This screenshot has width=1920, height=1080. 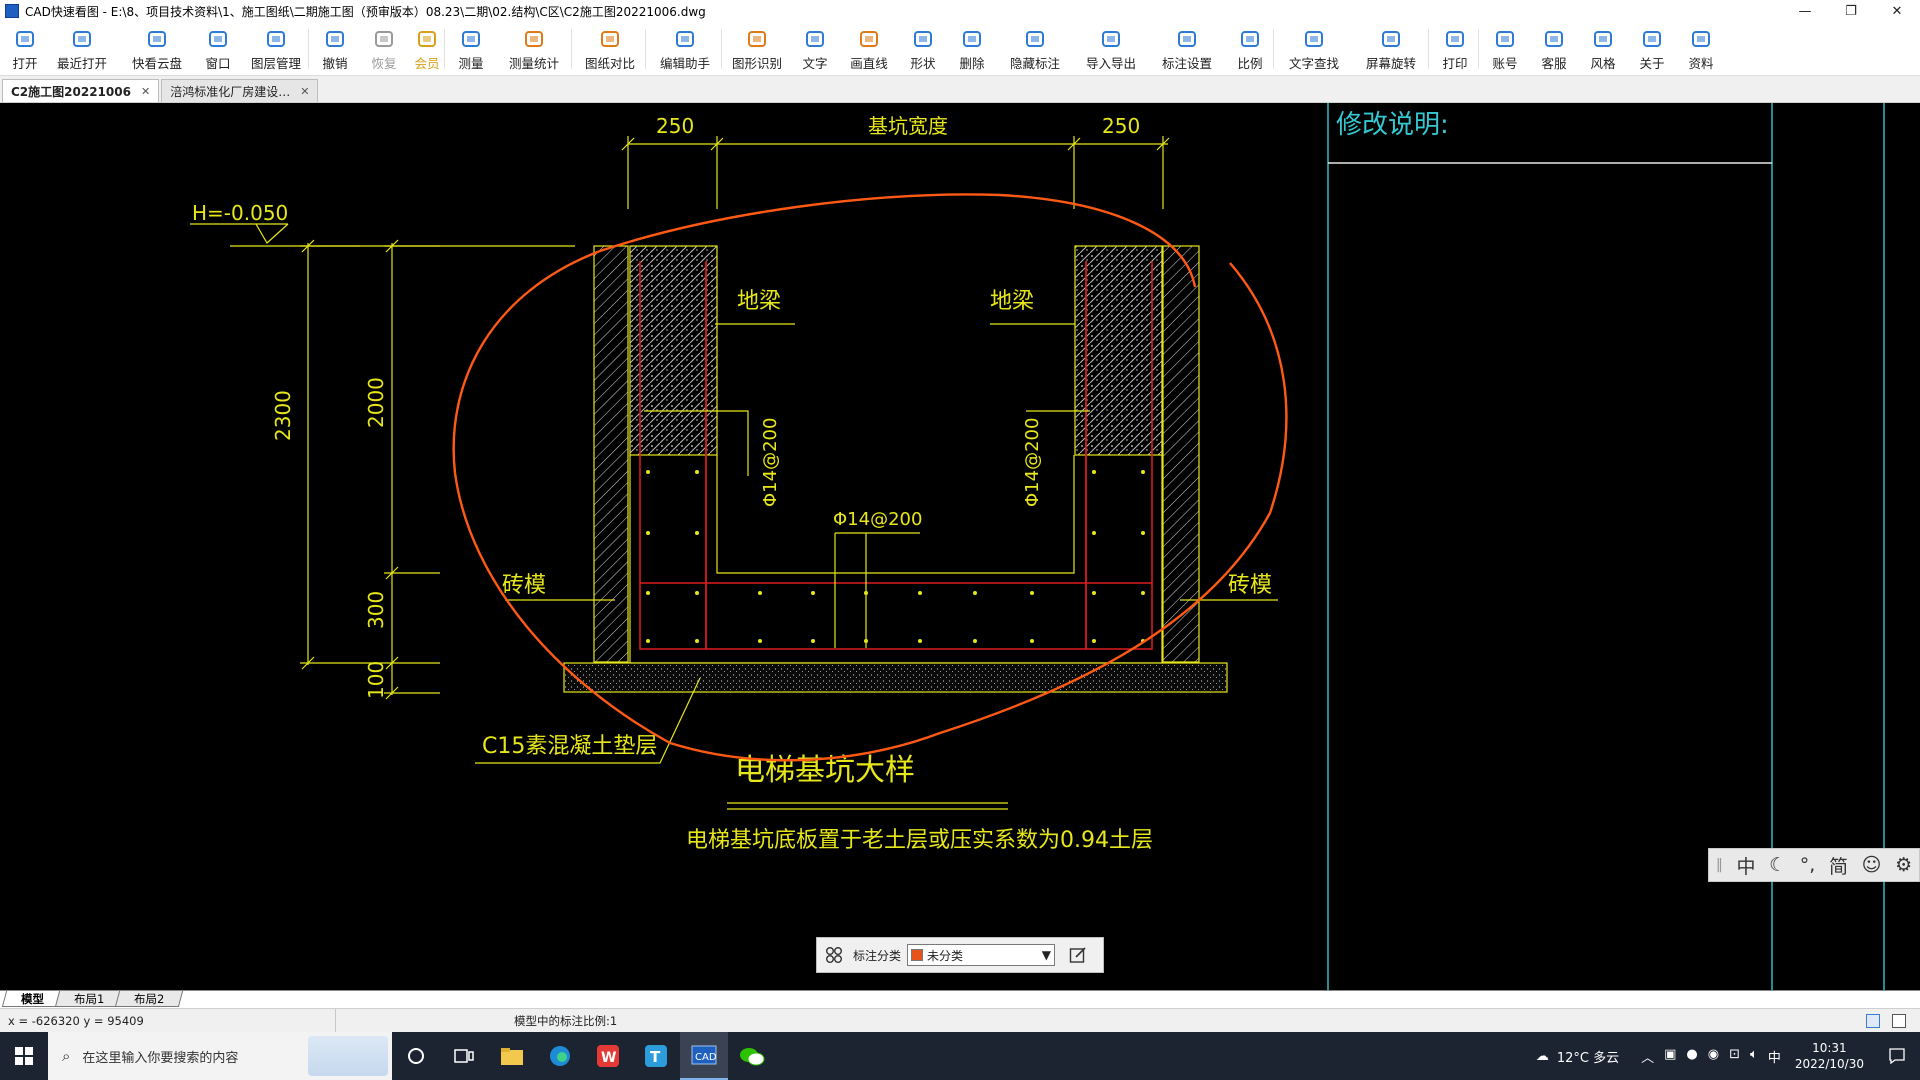 What do you see at coordinates (89, 999) in the screenshot?
I see `layout-tab-1: 布局1` at bounding box center [89, 999].